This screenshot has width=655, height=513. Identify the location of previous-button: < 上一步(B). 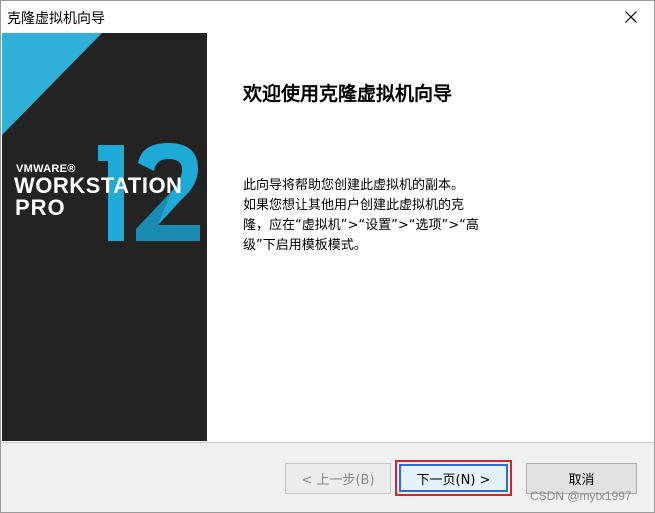
(338, 478).